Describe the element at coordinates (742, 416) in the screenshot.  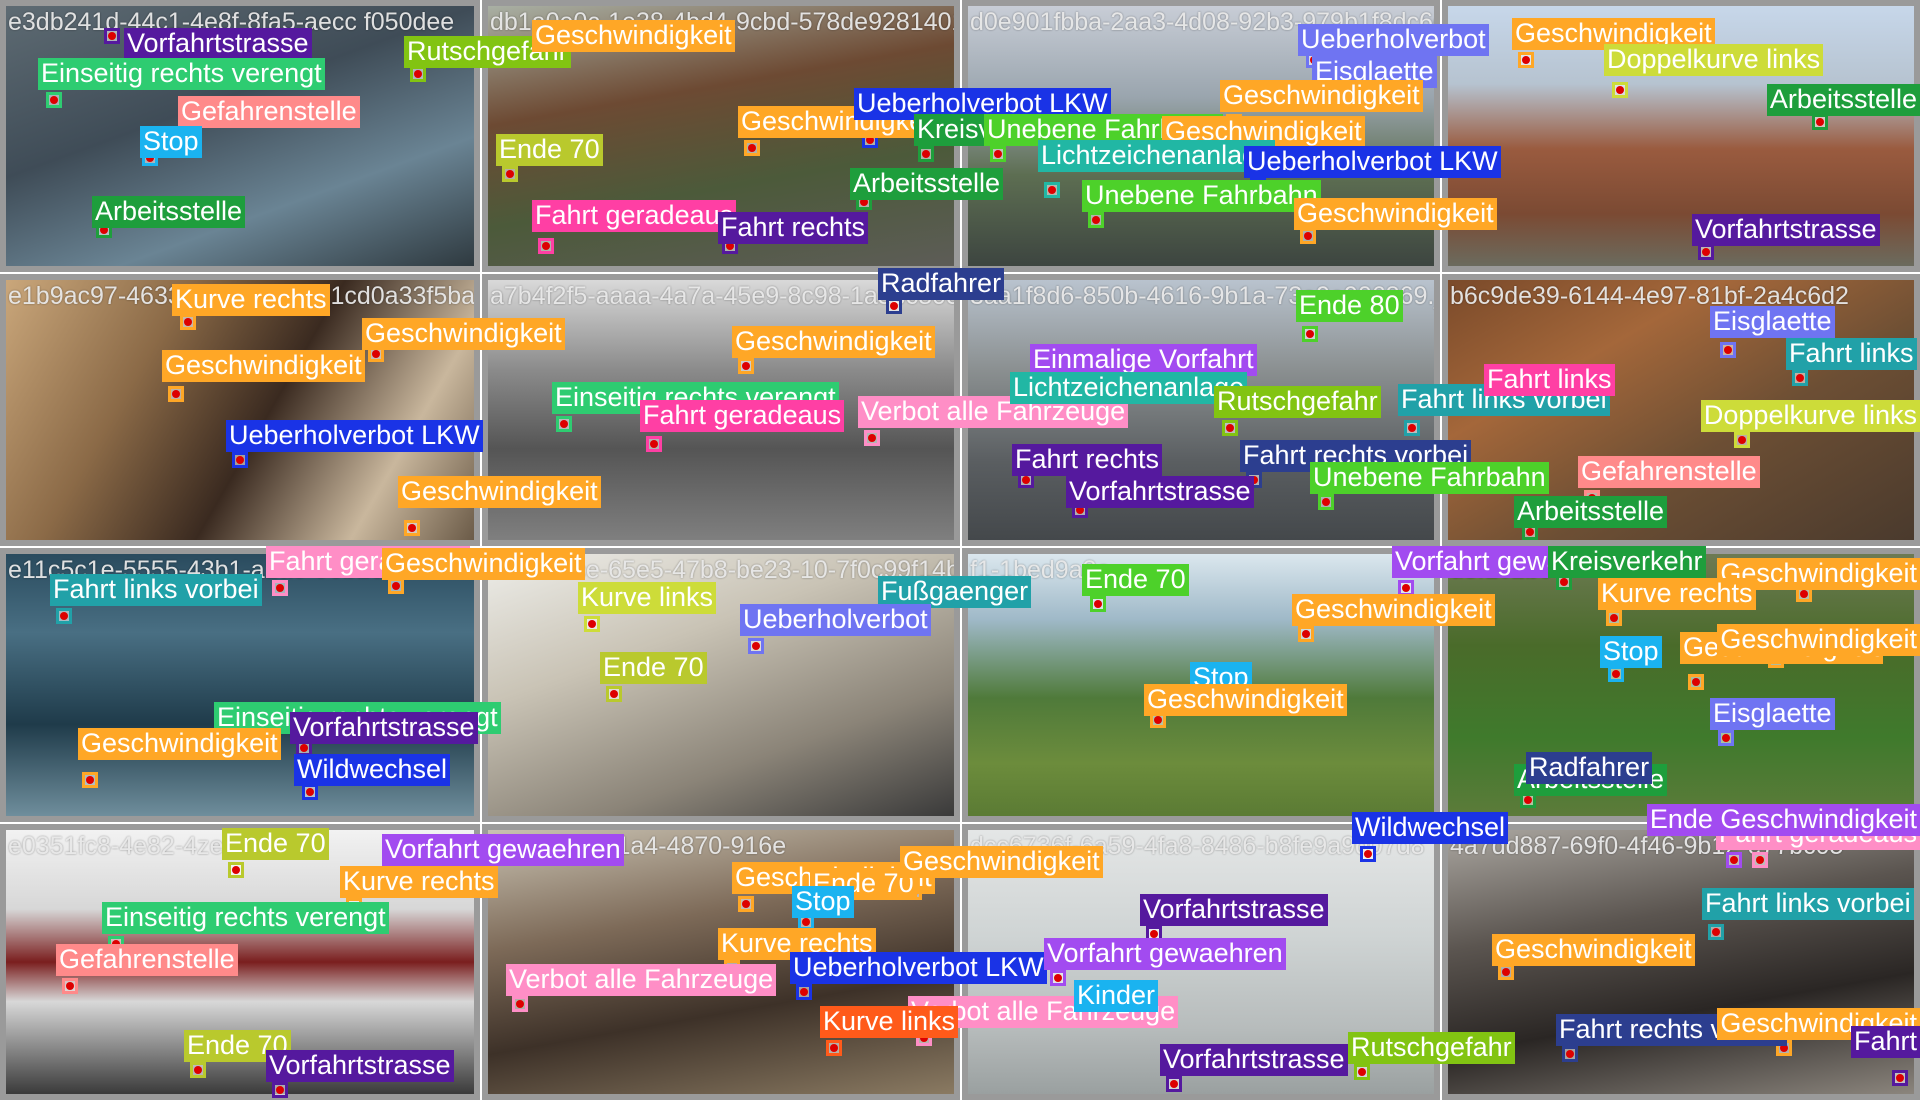
I see `detection-label: Fahrt geradeaus` at that location.